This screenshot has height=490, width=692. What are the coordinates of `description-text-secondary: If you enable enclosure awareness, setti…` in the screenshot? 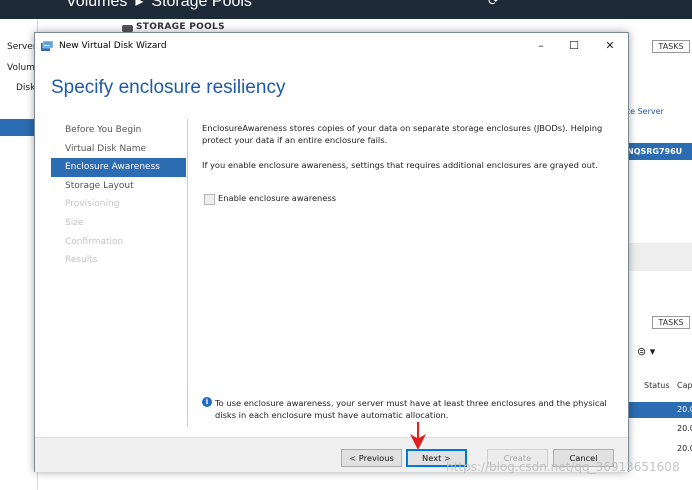 It's located at (400, 165).